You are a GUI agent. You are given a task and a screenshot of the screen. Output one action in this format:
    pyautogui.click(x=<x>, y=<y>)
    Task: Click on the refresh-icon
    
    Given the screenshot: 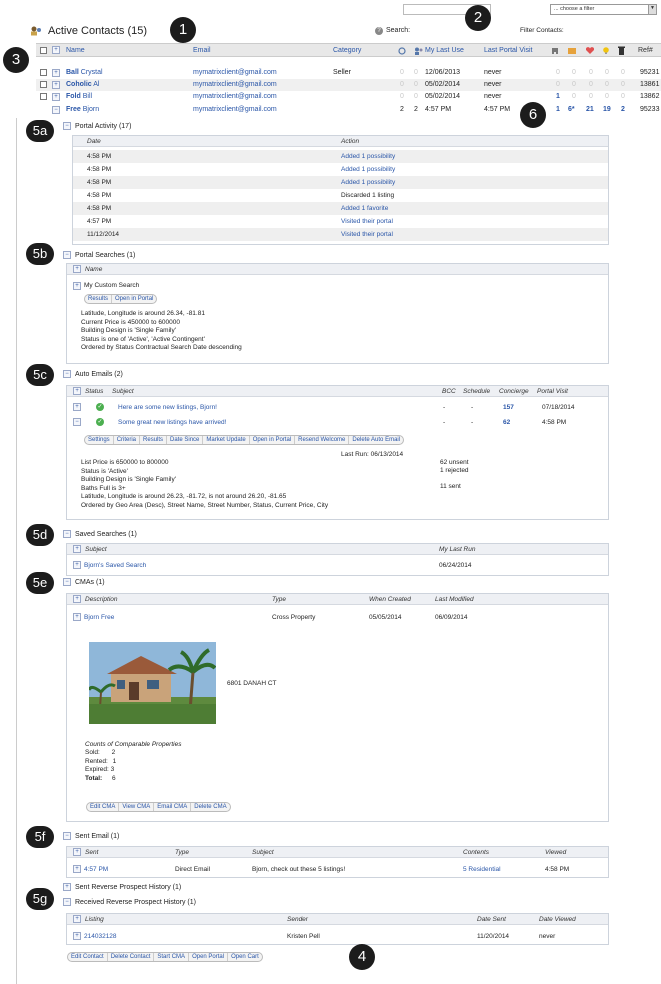 What is the action you would take?
    pyautogui.click(x=402, y=51)
    